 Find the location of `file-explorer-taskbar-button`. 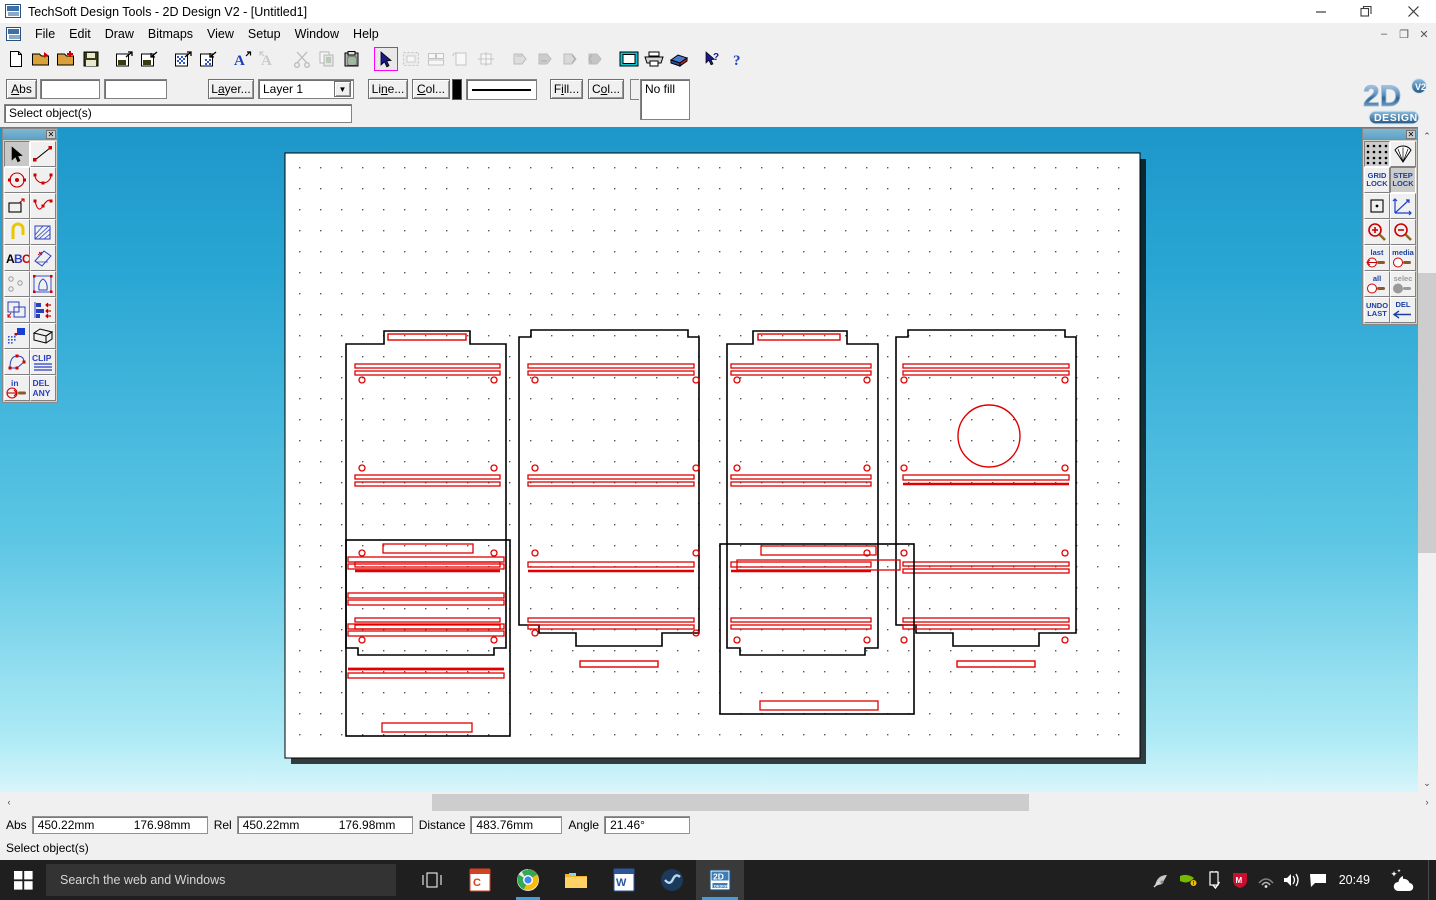

file-explorer-taskbar-button is located at coordinates (576, 880).